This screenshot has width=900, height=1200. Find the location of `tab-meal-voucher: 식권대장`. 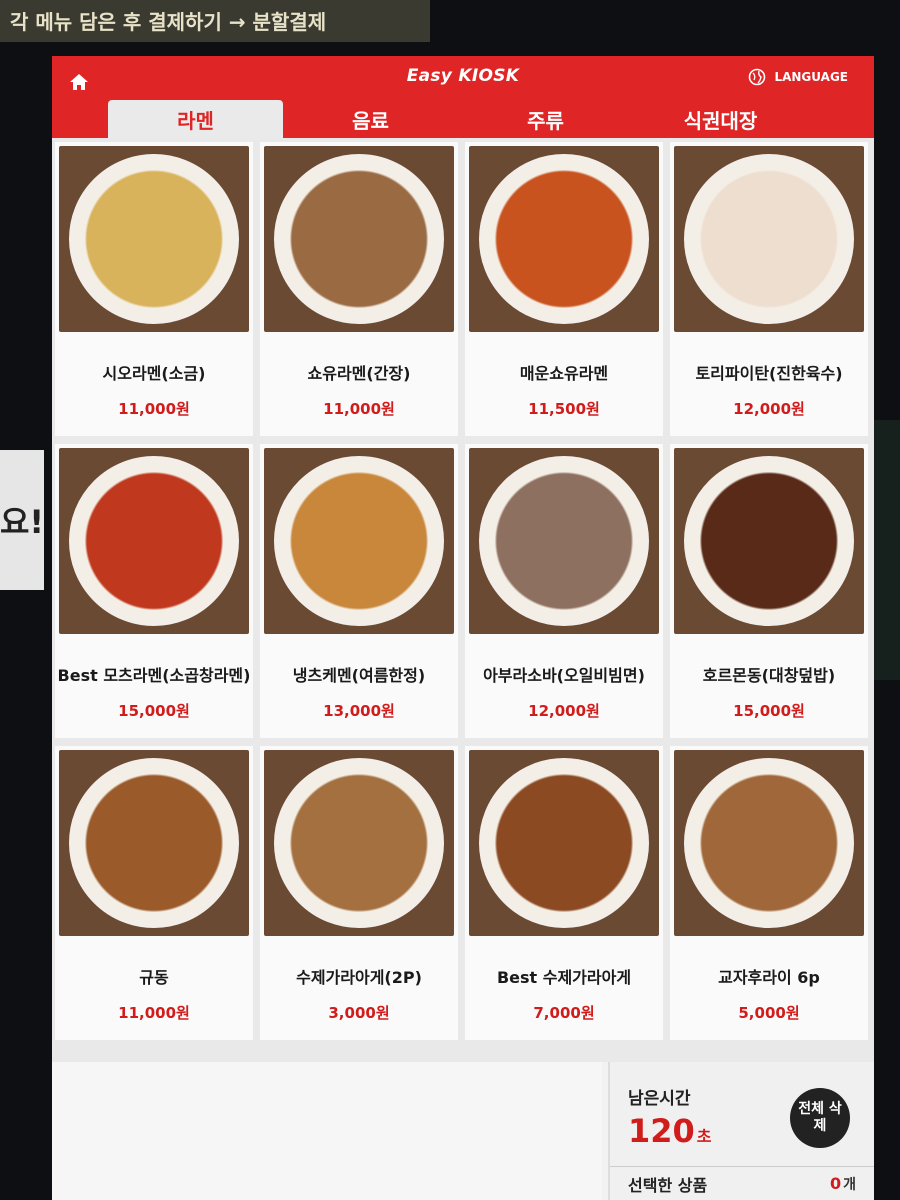

tab-meal-voucher: 식권대장 is located at coordinates (720, 119).